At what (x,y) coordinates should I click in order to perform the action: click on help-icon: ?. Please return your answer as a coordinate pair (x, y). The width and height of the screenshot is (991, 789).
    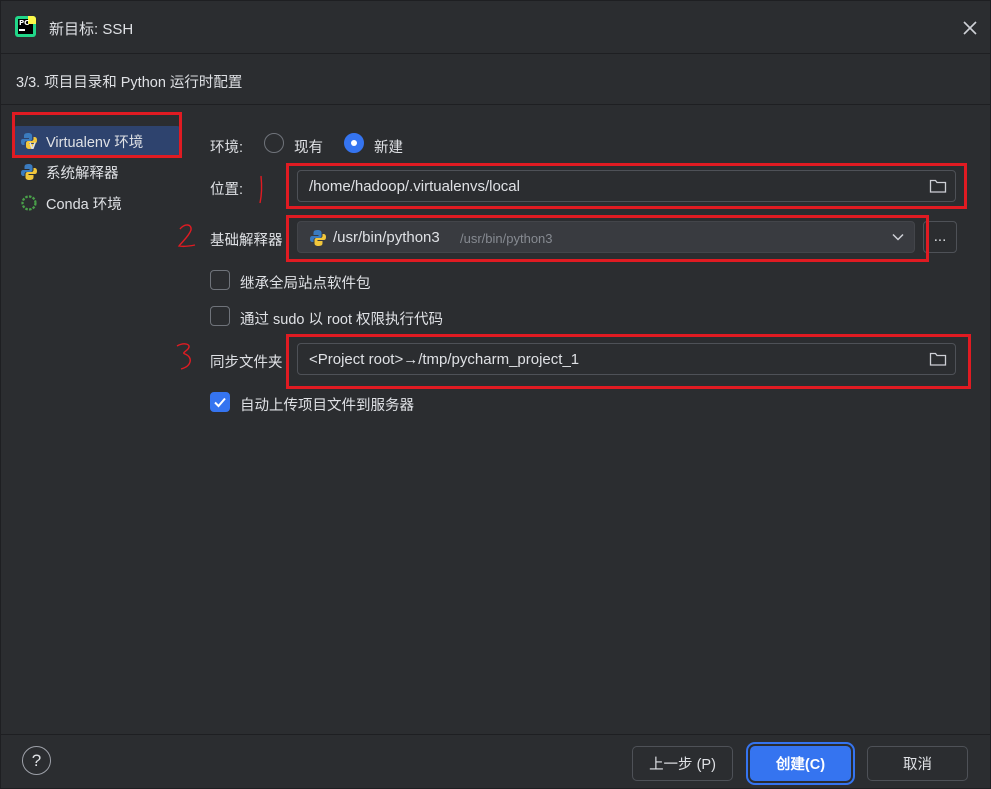
    Looking at the image, I should click on (36, 760).